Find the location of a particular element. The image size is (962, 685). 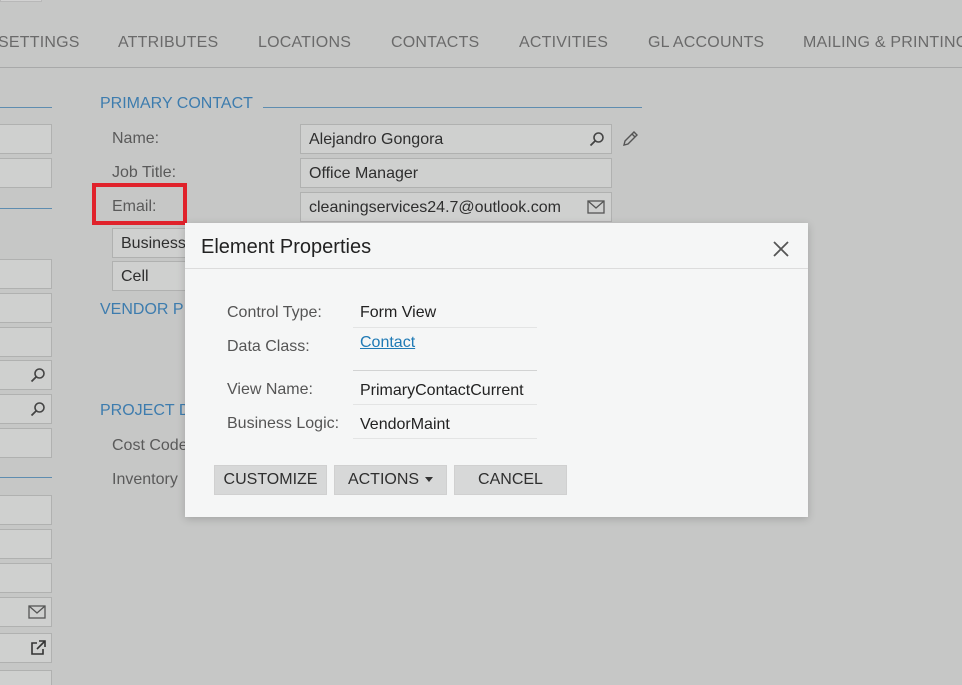

phone2-type-select: Cell is located at coordinates (152, 276).